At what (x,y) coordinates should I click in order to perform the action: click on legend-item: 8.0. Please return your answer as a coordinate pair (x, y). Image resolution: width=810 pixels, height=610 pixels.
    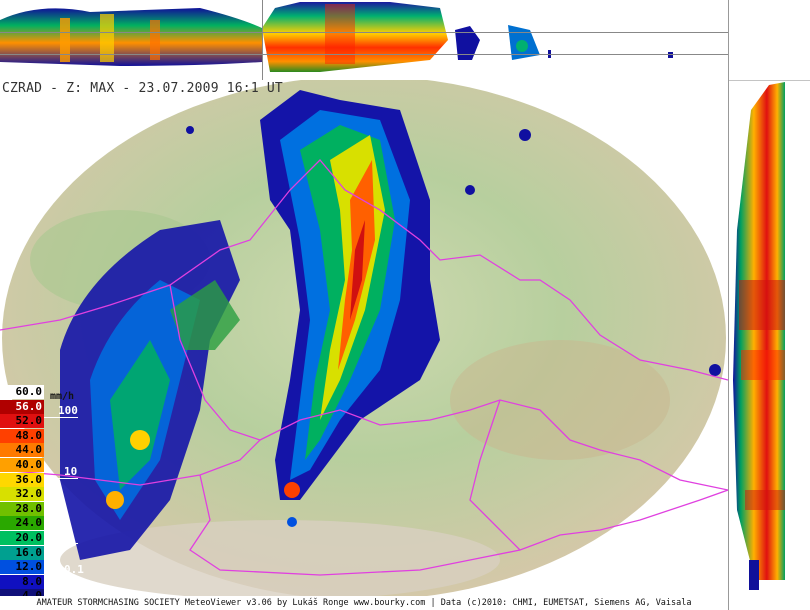
    Looking at the image, I should click on (22, 581).